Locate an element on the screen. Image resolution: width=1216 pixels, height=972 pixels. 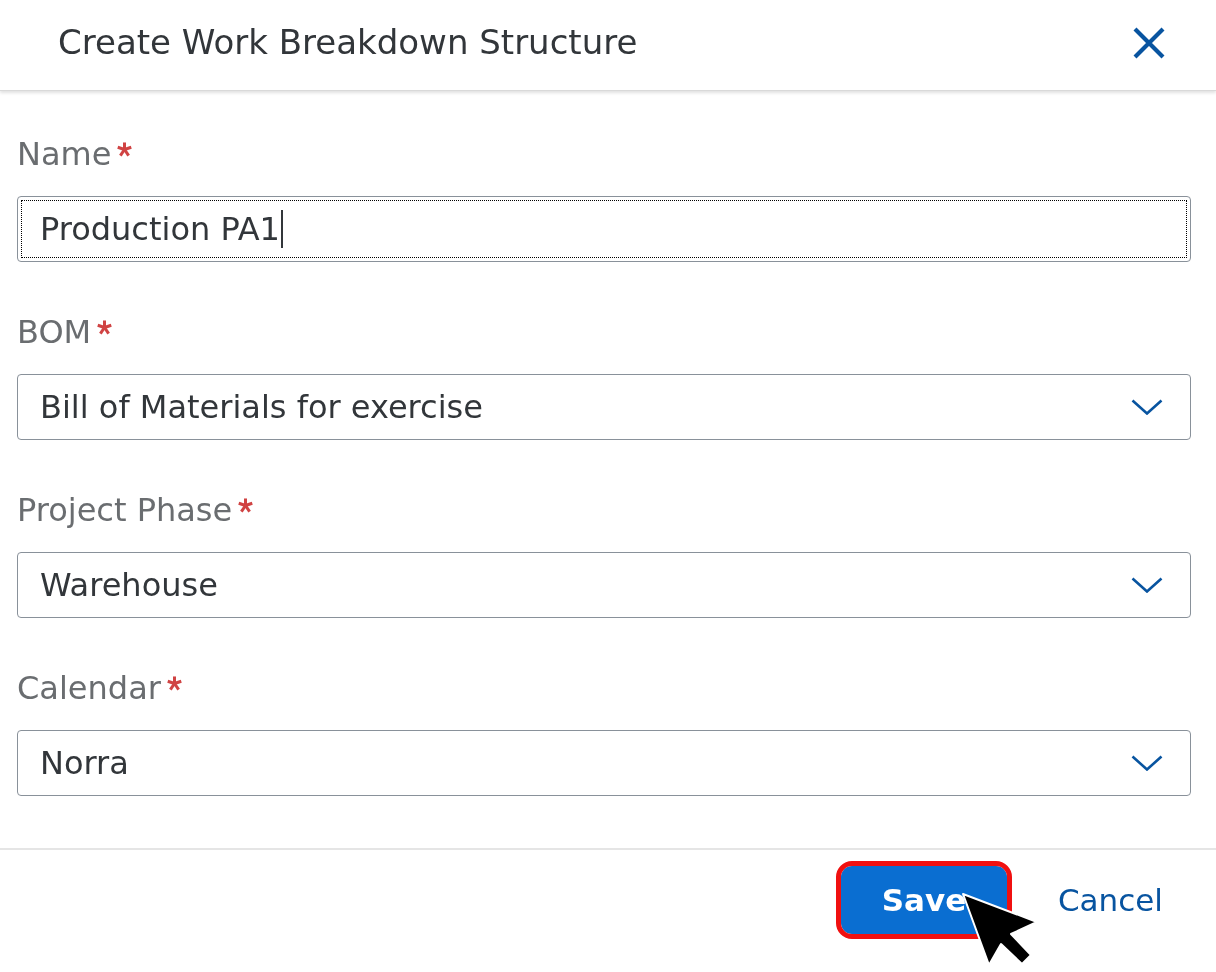
text-input-field: Production PA1 is located at coordinates (604, 229).